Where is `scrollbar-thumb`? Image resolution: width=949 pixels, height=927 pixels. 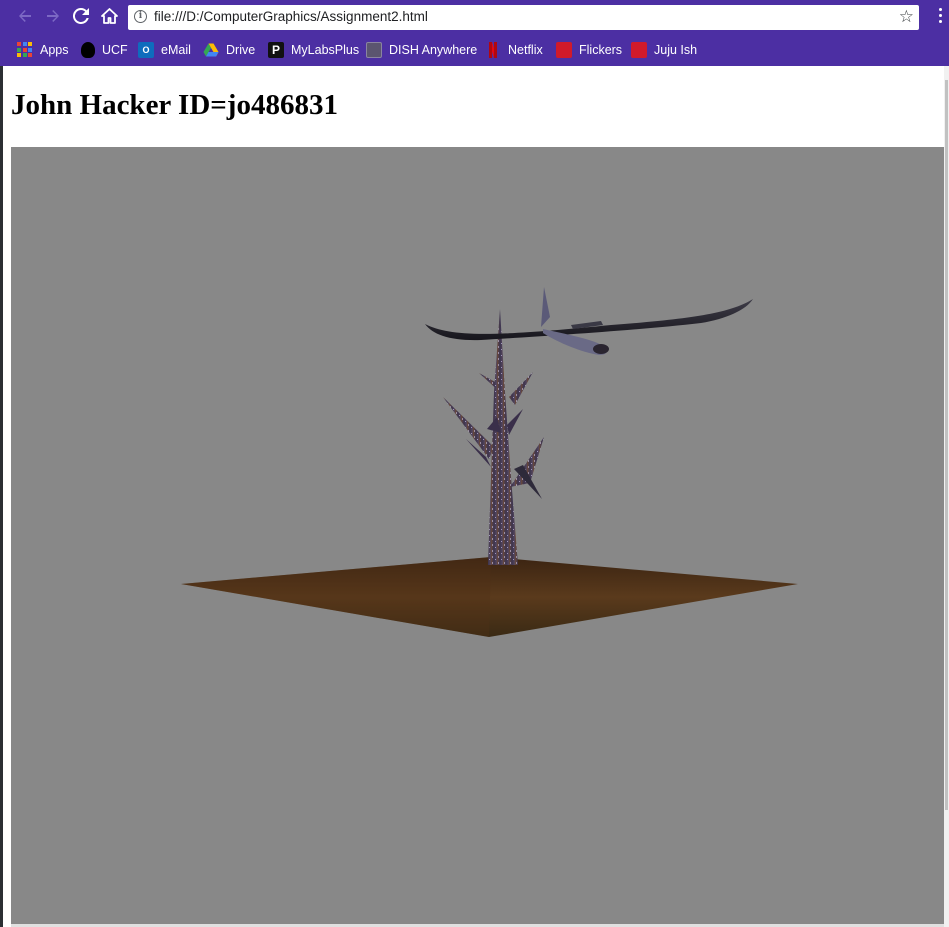 scrollbar-thumb is located at coordinates (946, 445).